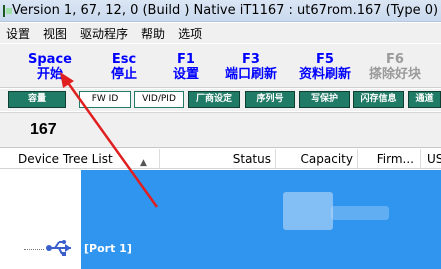  What do you see at coordinates (220, 130) in the screenshot?
I see `count-bar: 167` at bounding box center [220, 130].